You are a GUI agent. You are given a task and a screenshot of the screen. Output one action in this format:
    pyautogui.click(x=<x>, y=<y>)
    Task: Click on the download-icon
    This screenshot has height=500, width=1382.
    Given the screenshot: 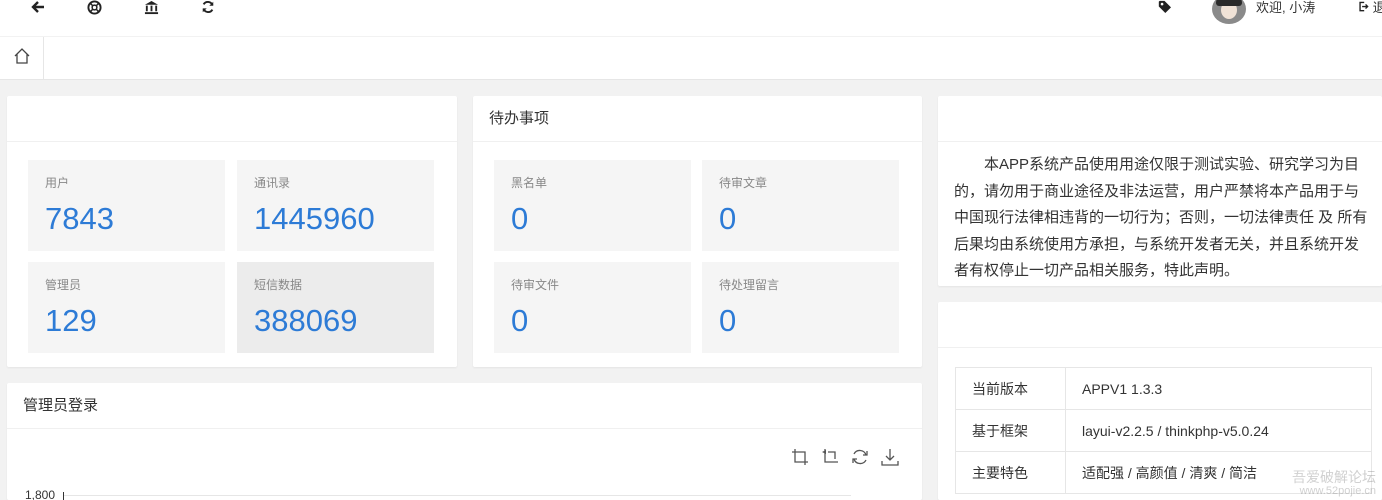 What is the action you would take?
    pyautogui.click(x=890, y=459)
    